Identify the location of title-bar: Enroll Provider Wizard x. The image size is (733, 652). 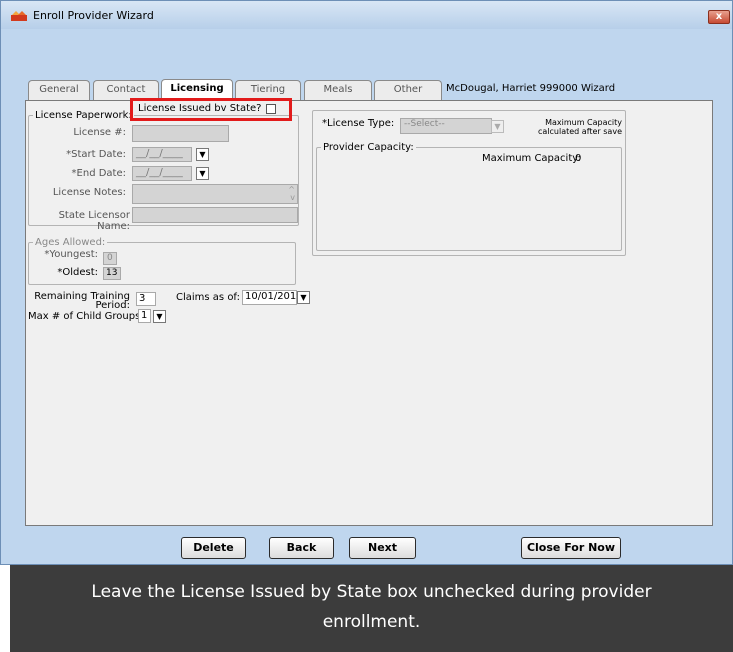
(366, 15).